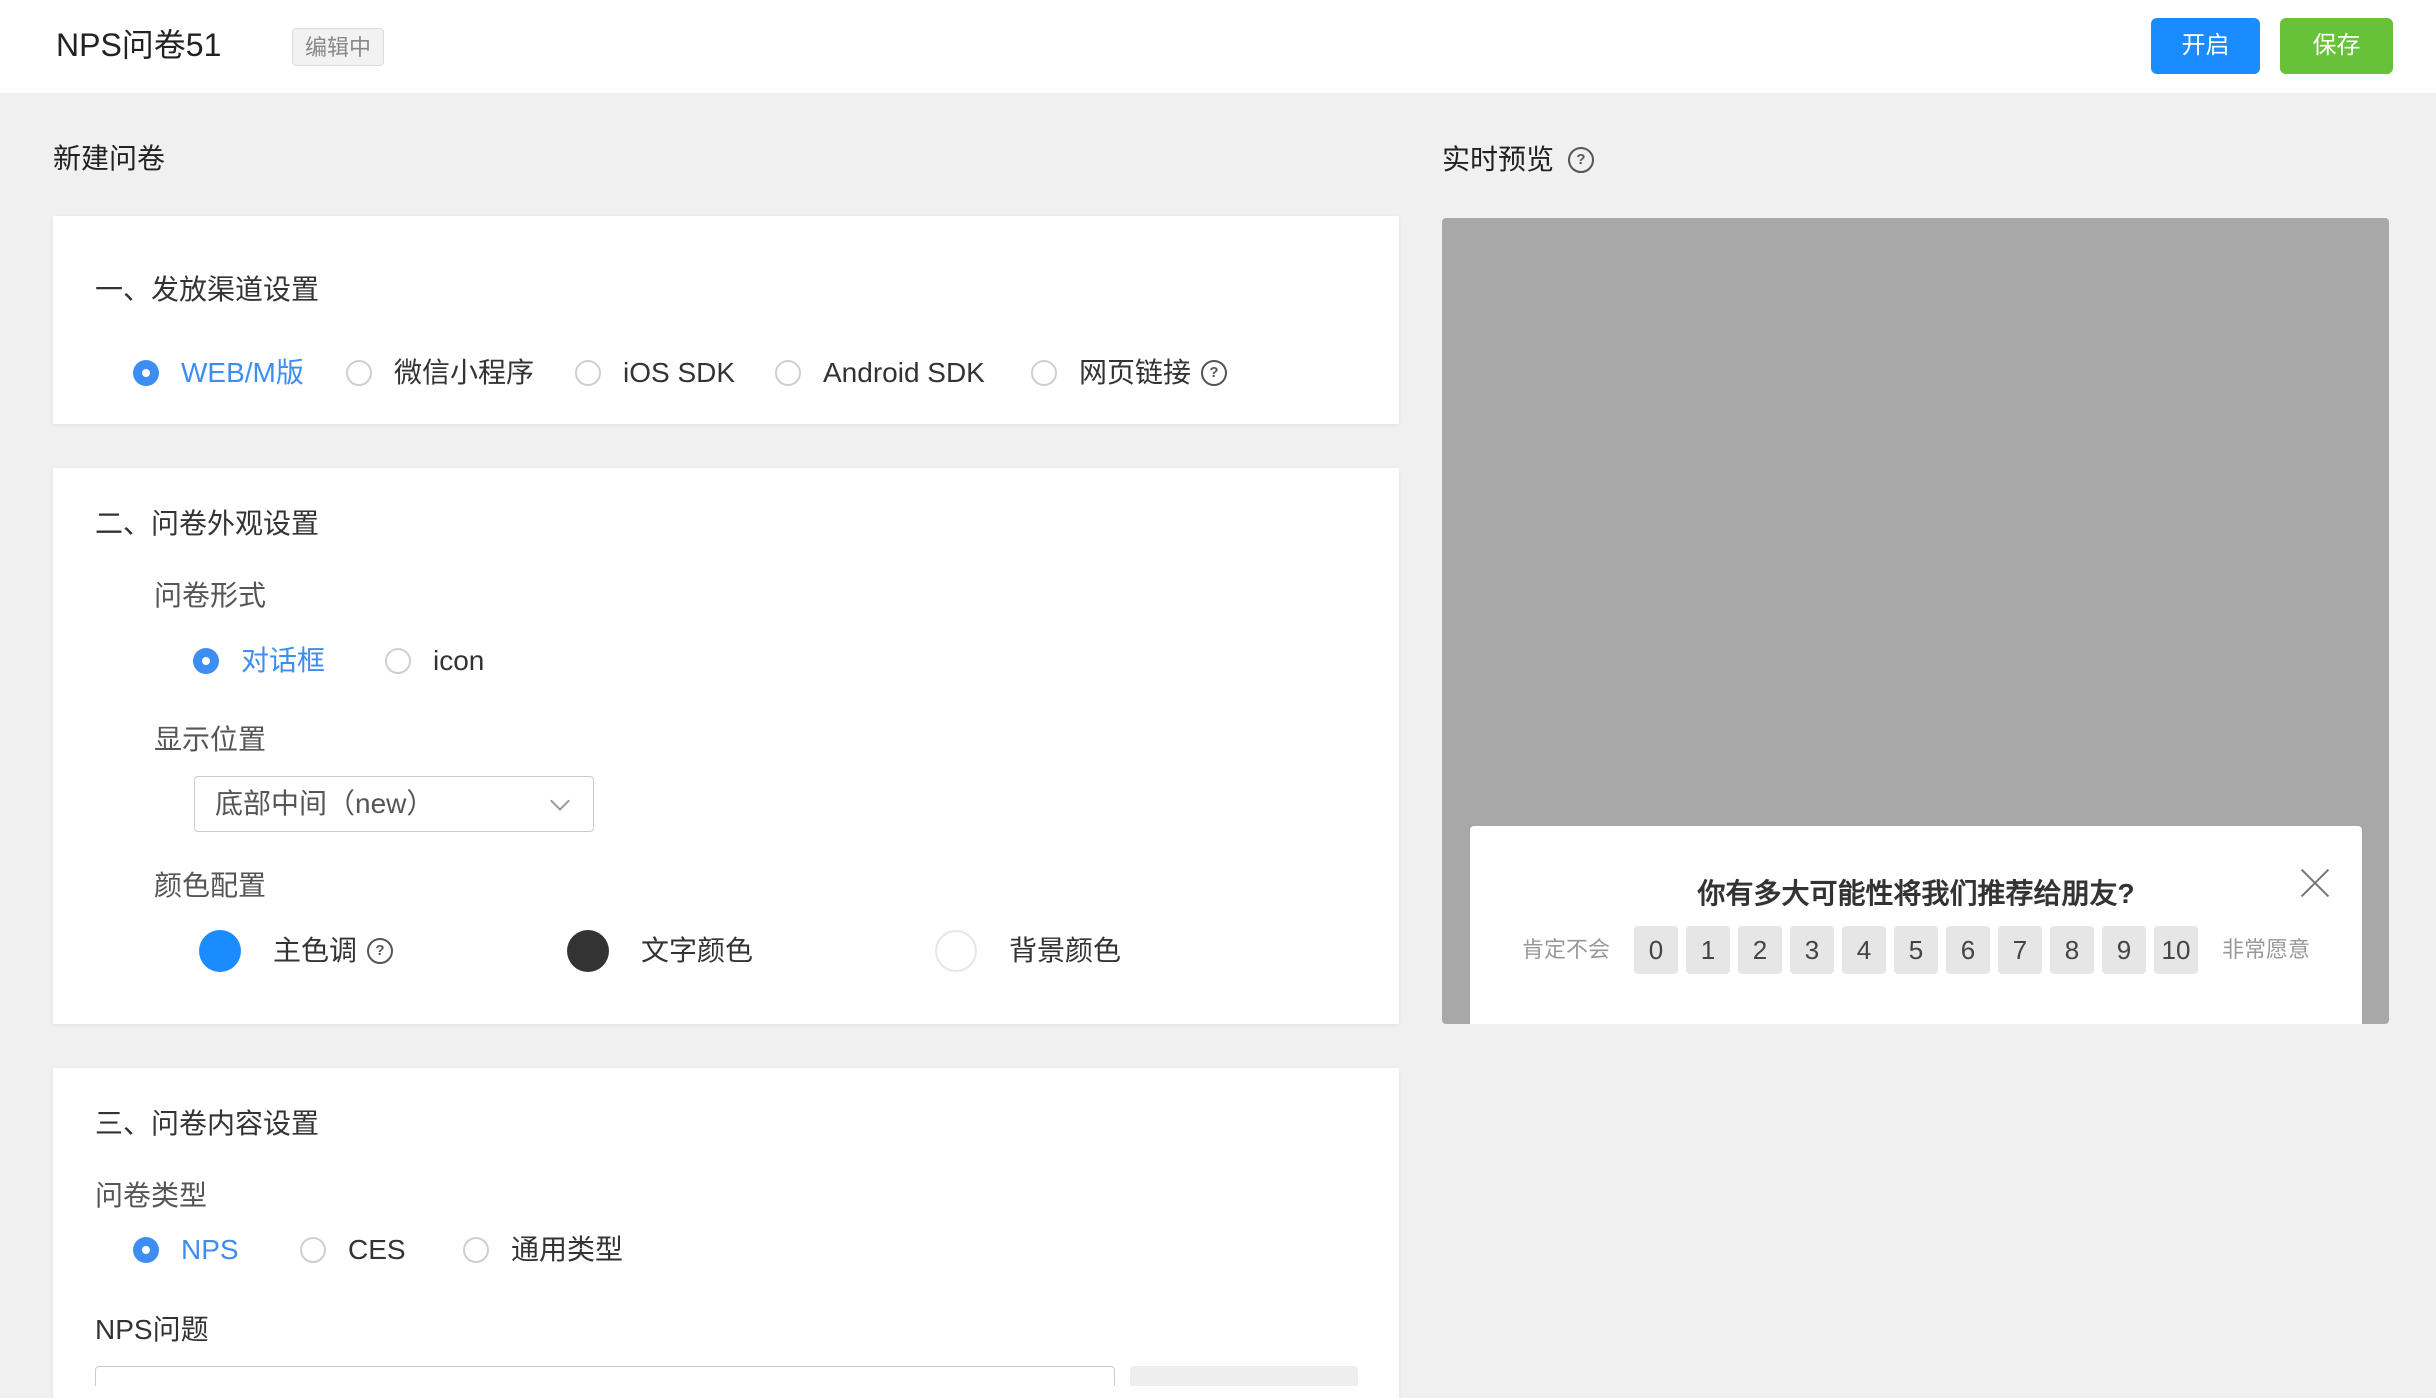 This screenshot has height=1398, width=2436. Describe the element at coordinates (2020, 950) in the screenshot. I see `nps-score-button: 7` at that location.